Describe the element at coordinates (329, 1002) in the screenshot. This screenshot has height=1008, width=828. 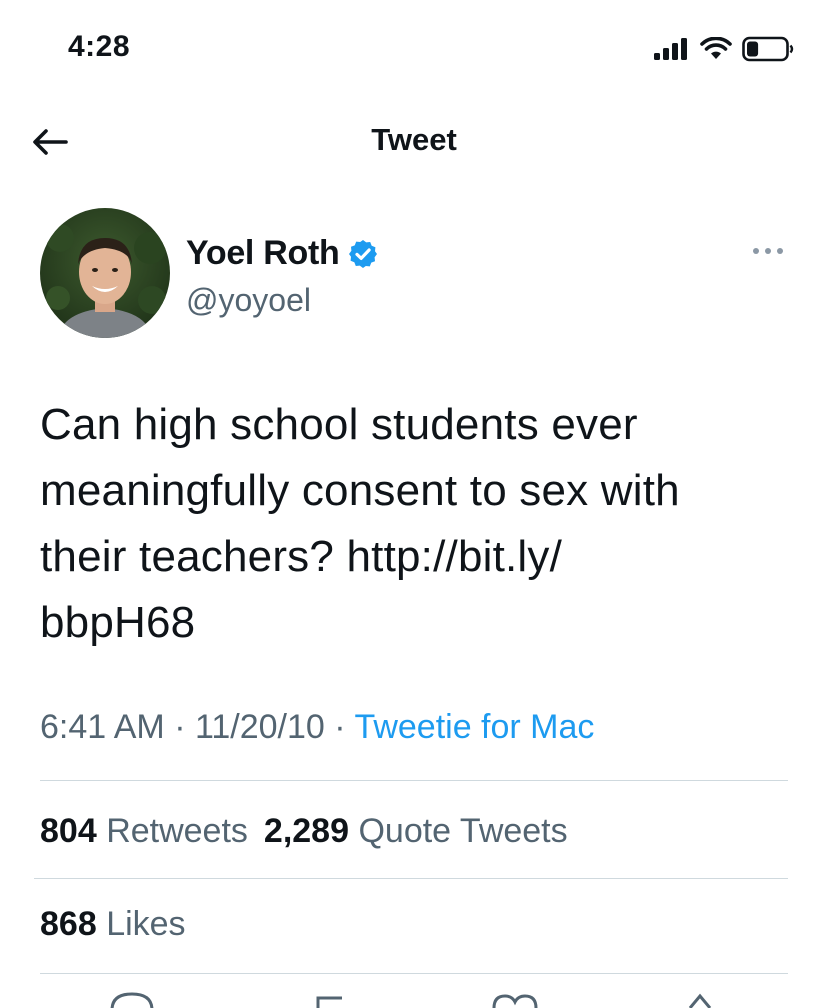
I see `retweet-icon` at that location.